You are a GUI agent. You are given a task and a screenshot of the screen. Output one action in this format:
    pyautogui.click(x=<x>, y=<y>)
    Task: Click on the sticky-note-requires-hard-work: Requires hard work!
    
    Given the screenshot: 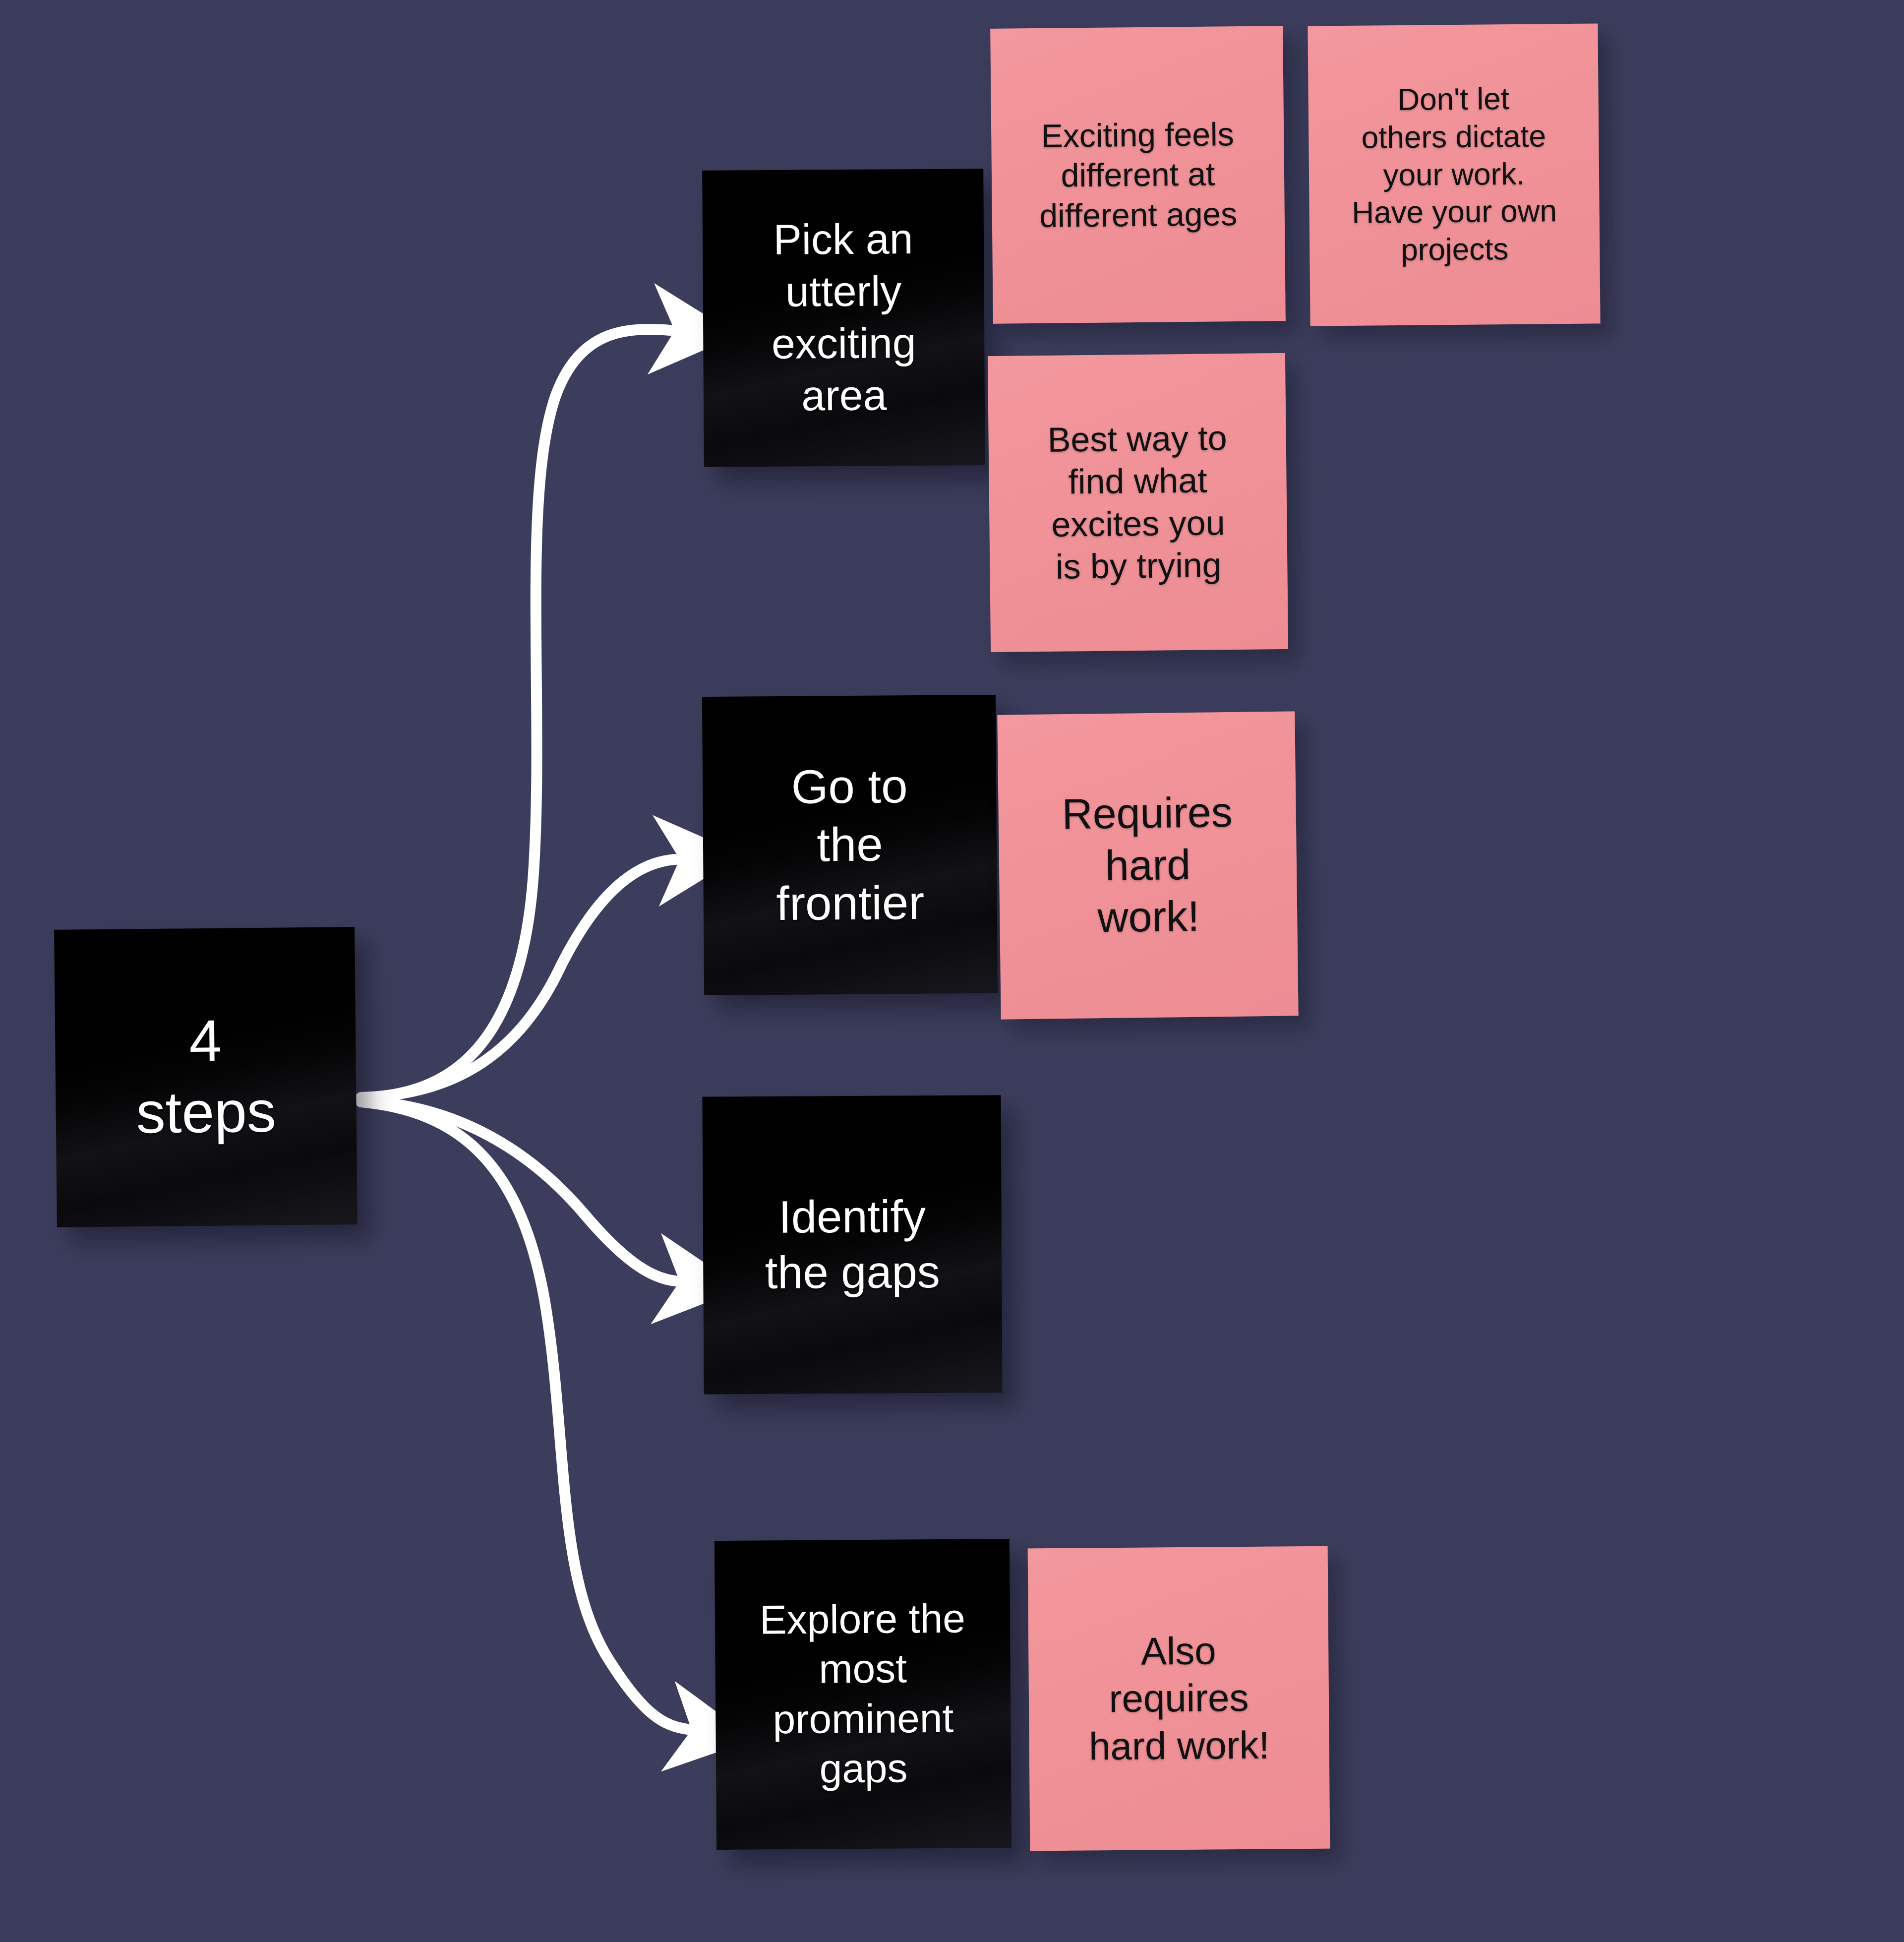 What is the action you would take?
    pyautogui.click(x=1148, y=865)
    